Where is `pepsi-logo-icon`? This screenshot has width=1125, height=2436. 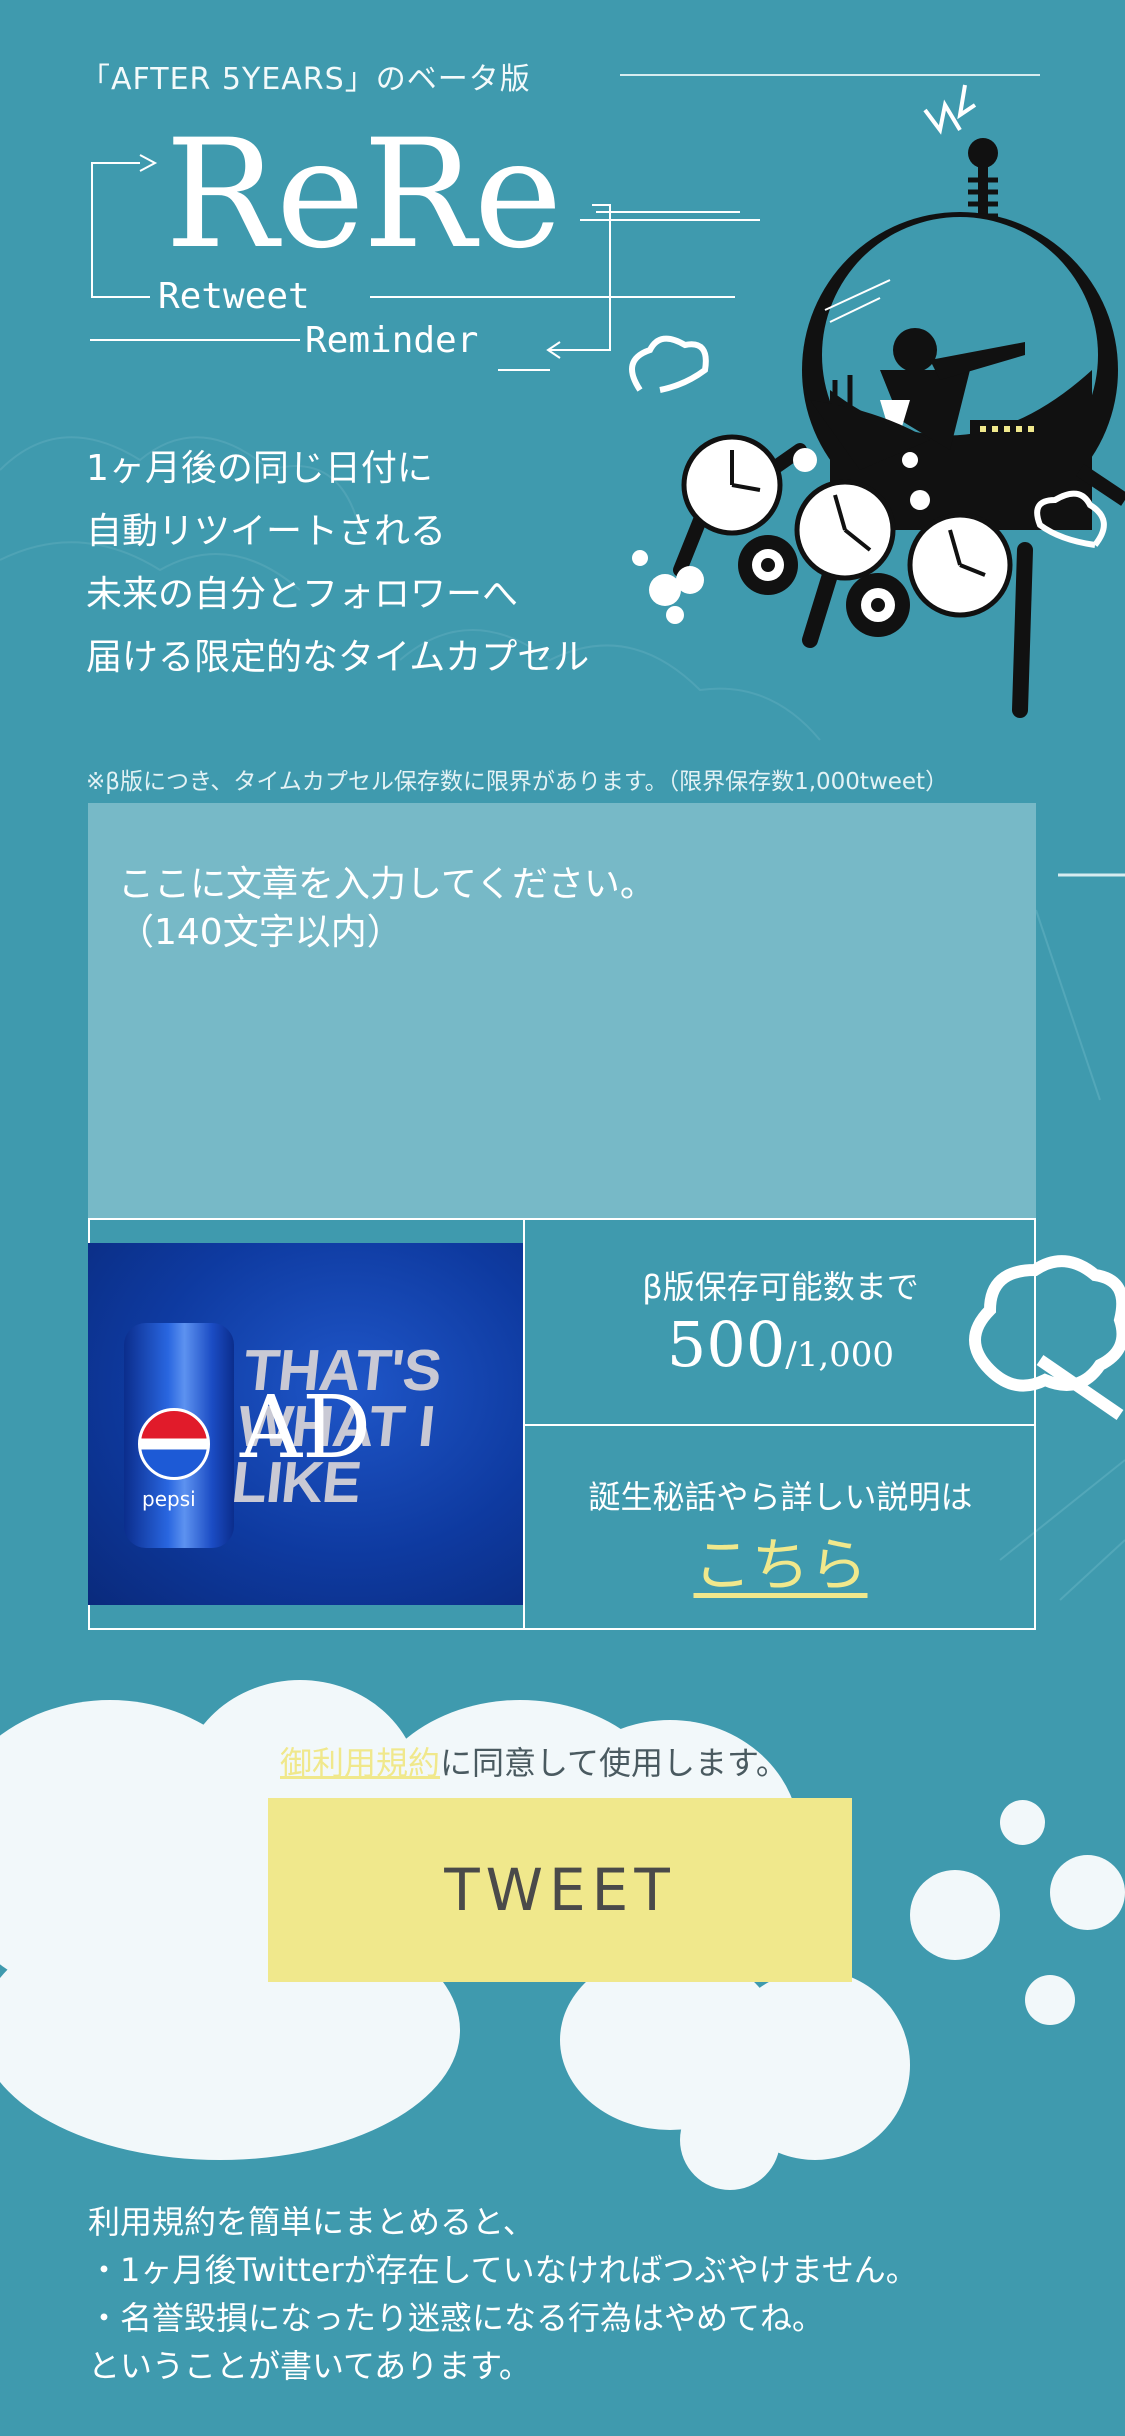 pepsi-logo-icon is located at coordinates (174, 1444).